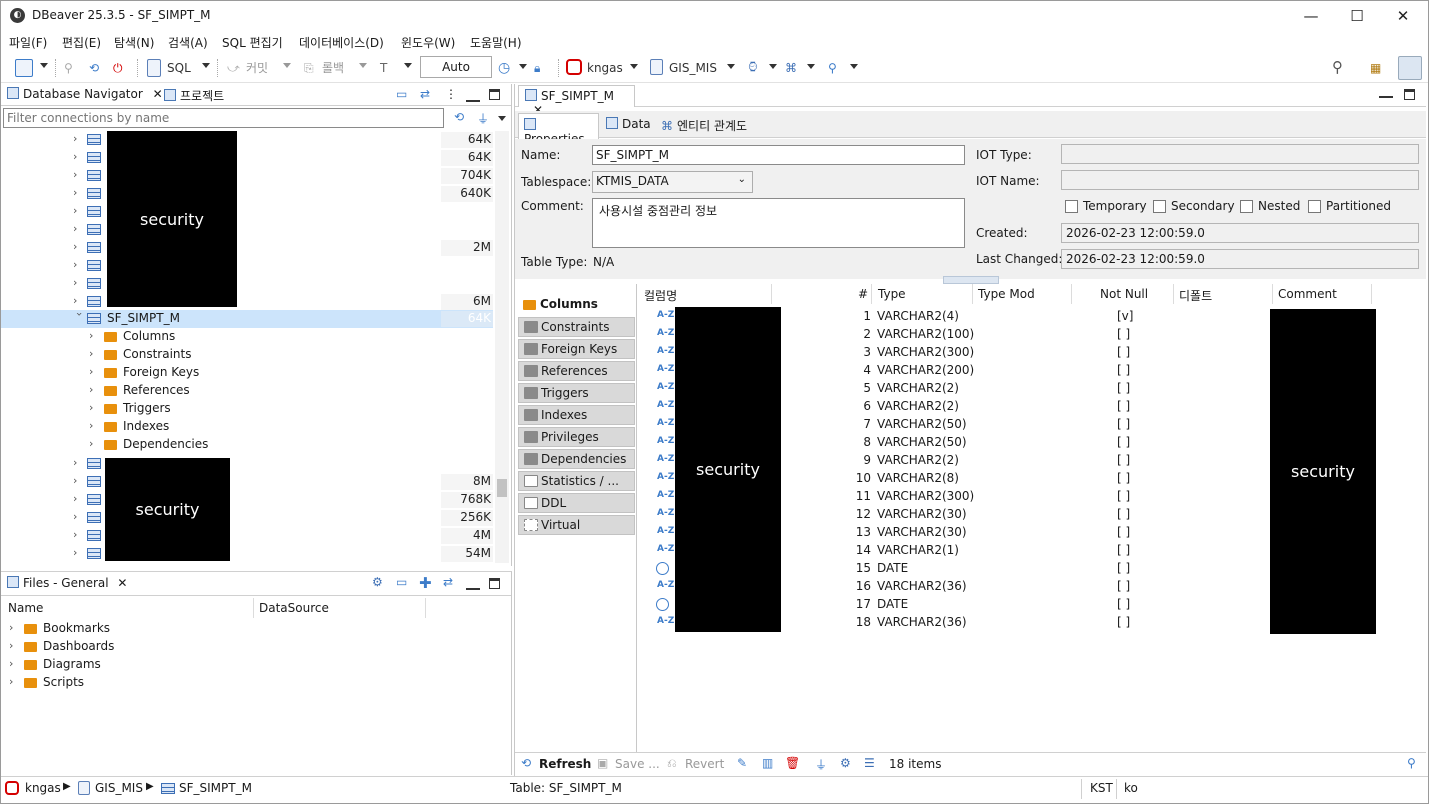 This screenshot has height=804, width=1429. Describe the element at coordinates (247, 319) in the screenshot. I see `tree-row-selected-table: › SF_SIMPT_M 64K` at that location.